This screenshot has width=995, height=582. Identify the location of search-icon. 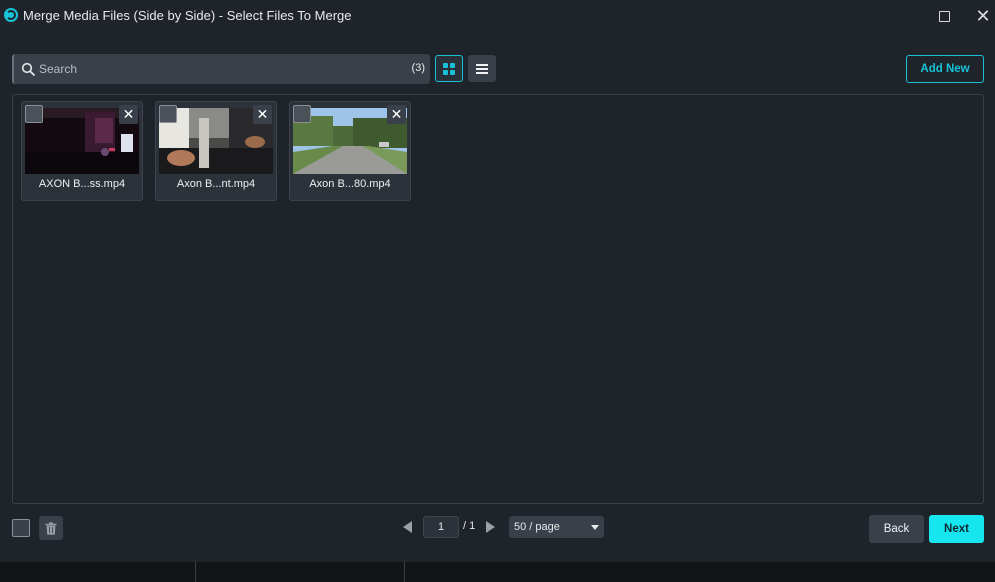
(28, 69).